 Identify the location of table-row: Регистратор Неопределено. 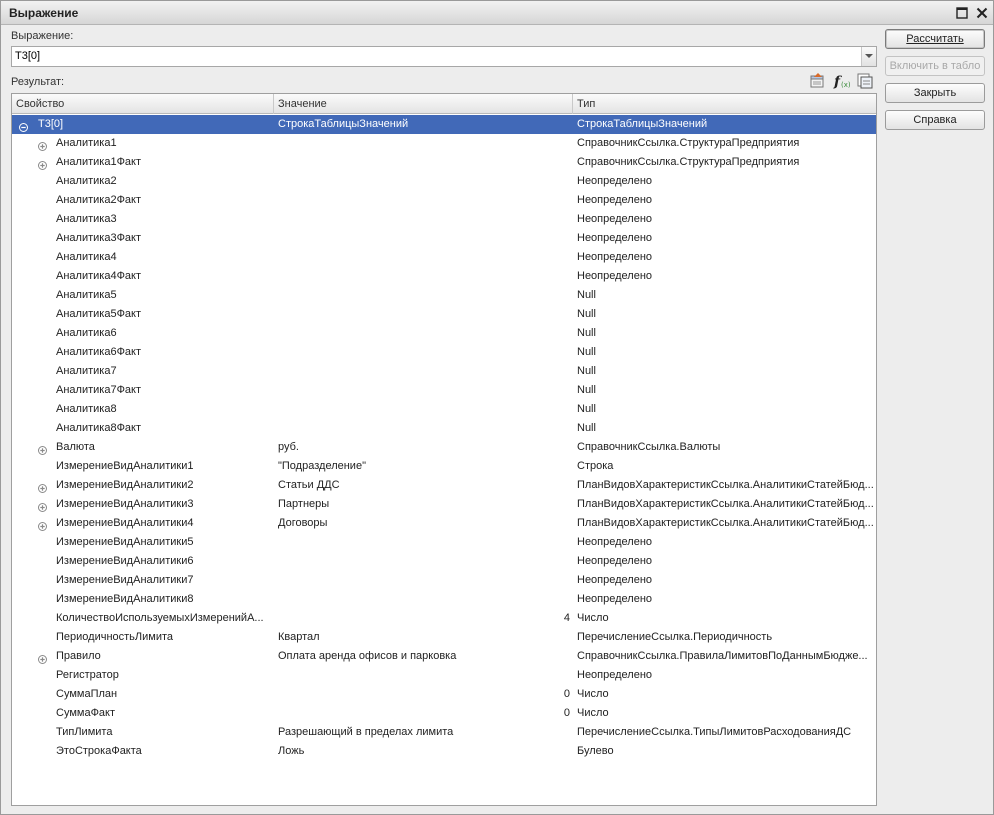
(444, 675).